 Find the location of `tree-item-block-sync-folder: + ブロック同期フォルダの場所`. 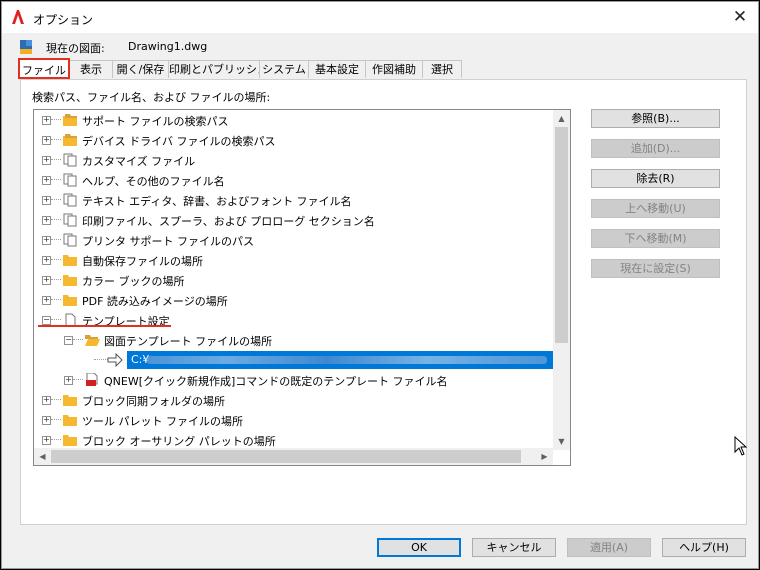

tree-item-block-sync-folder: + ブロック同期フォルダの場所 is located at coordinates (294, 400).